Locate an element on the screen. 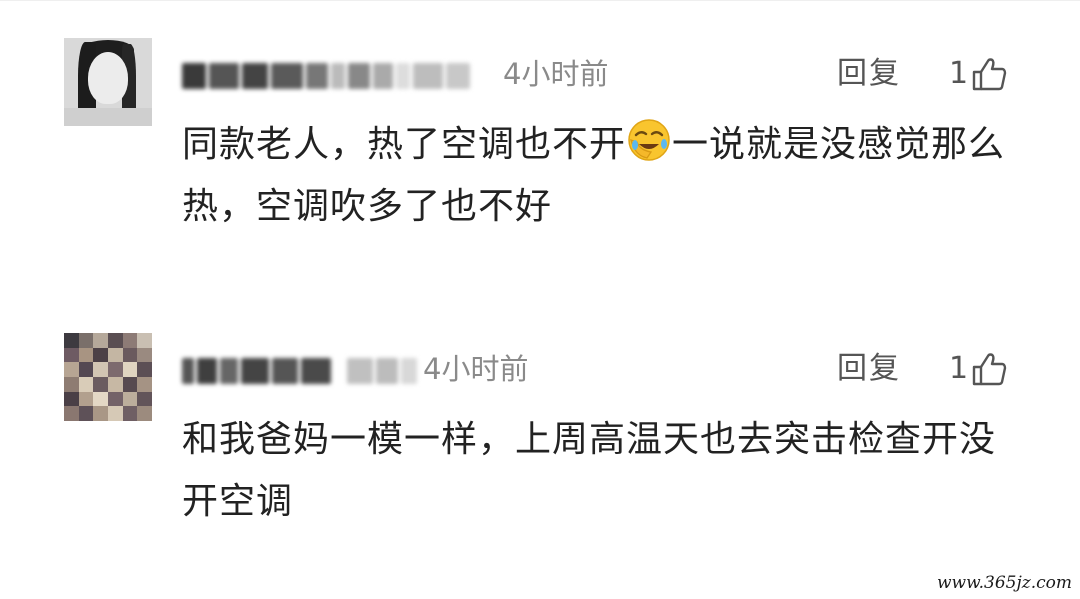 The width and height of the screenshot is (1080, 599). watermark: www.365jz.com is located at coordinates (1004, 583).